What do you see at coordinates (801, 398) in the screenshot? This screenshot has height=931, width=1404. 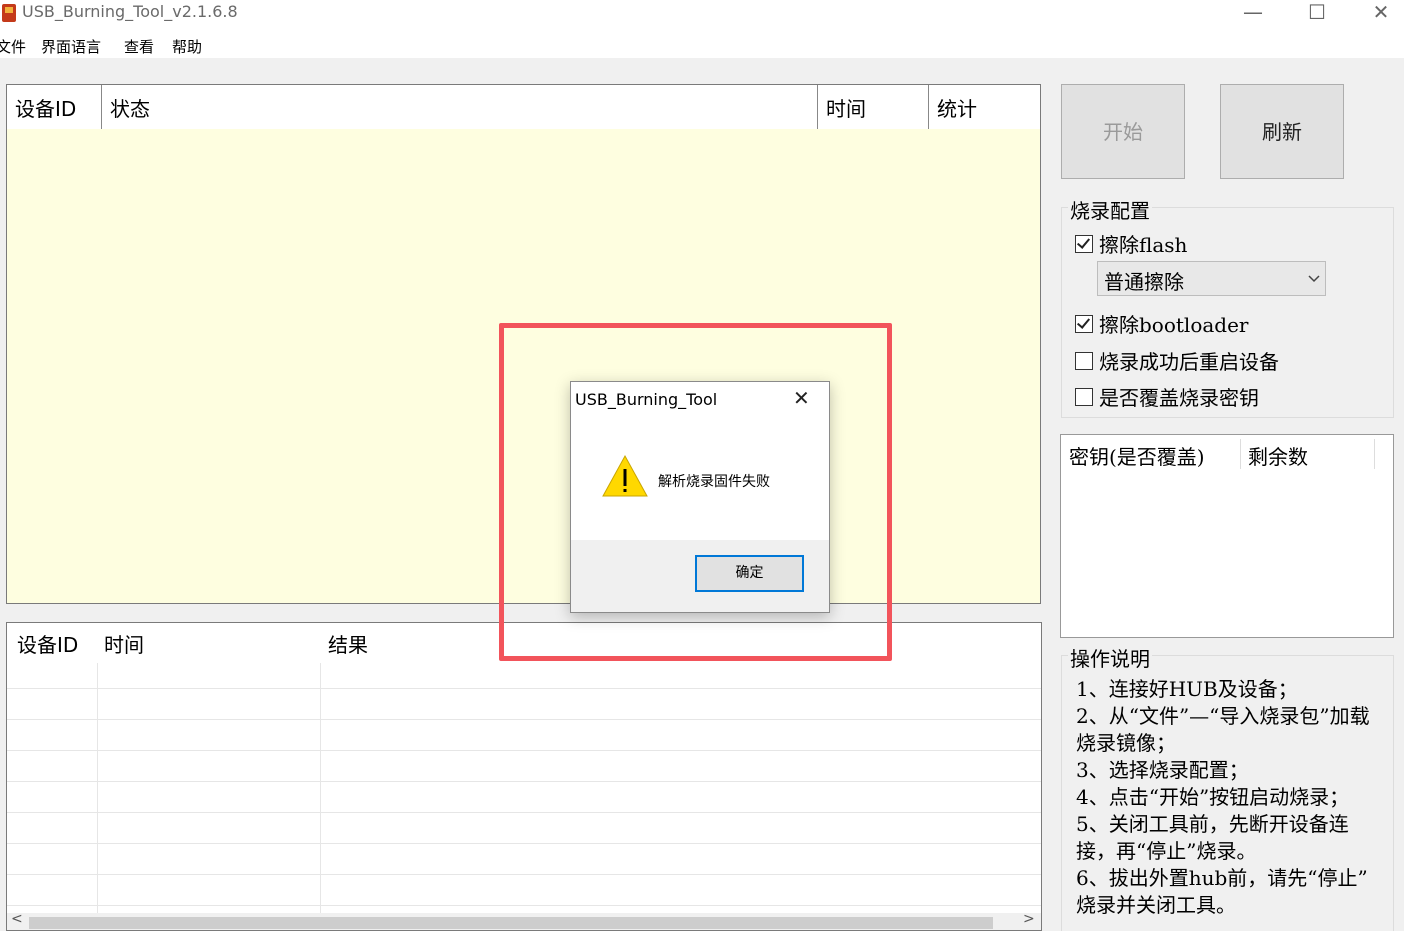 I see `dialog-close-icon: ✕` at bounding box center [801, 398].